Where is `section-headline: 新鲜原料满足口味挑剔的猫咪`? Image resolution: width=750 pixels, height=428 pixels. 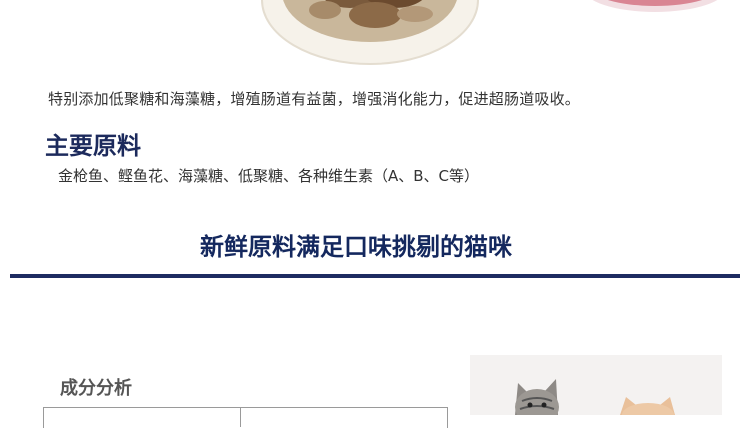 section-headline: 新鲜原料满足口味挑剔的猫咪 is located at coordinates (356, 247).